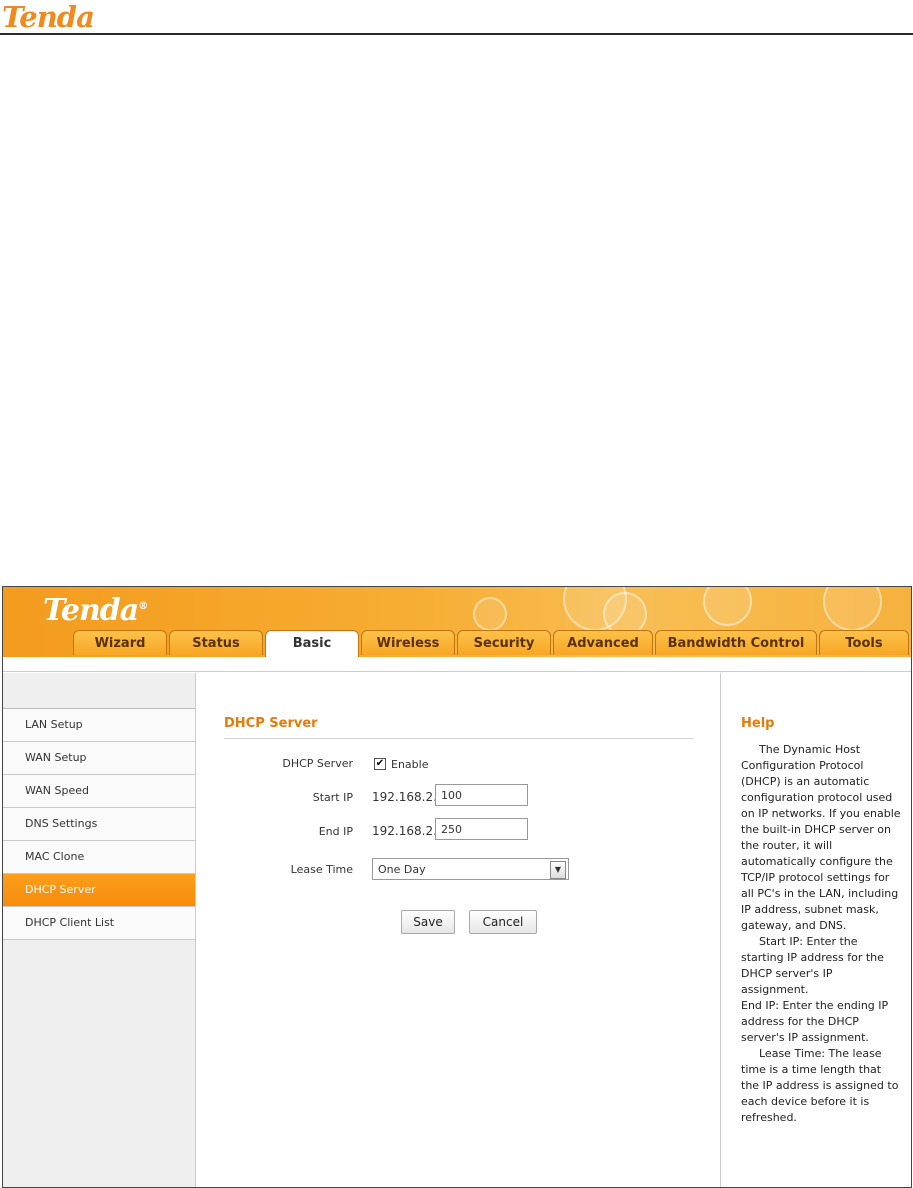 The height and width of the screenshot is (1188, 913). I want to click on end-ip-input: 250, so click(481, 829).